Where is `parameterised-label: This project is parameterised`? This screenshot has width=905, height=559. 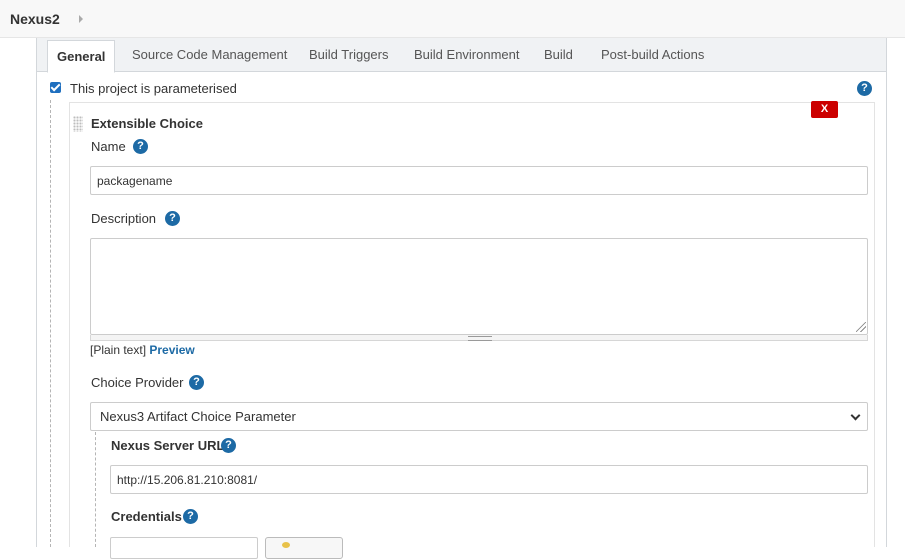
parameterised-label: This project is parameterised is located at coordinates (153, 88).